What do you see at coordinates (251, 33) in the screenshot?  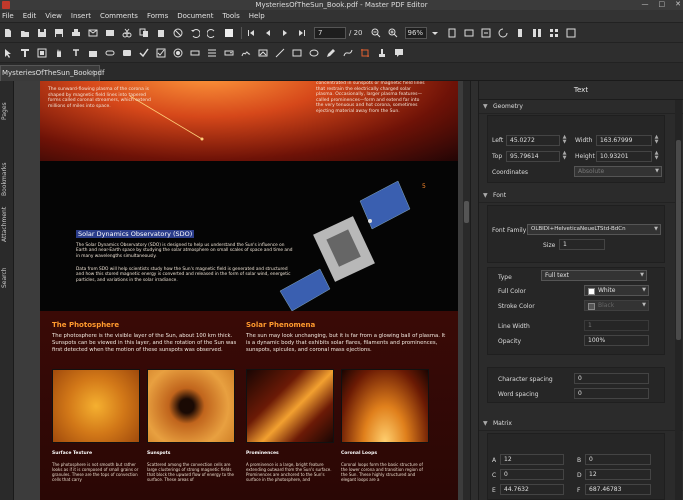 I see `first-page-icon` at bounding box center [251, 33].